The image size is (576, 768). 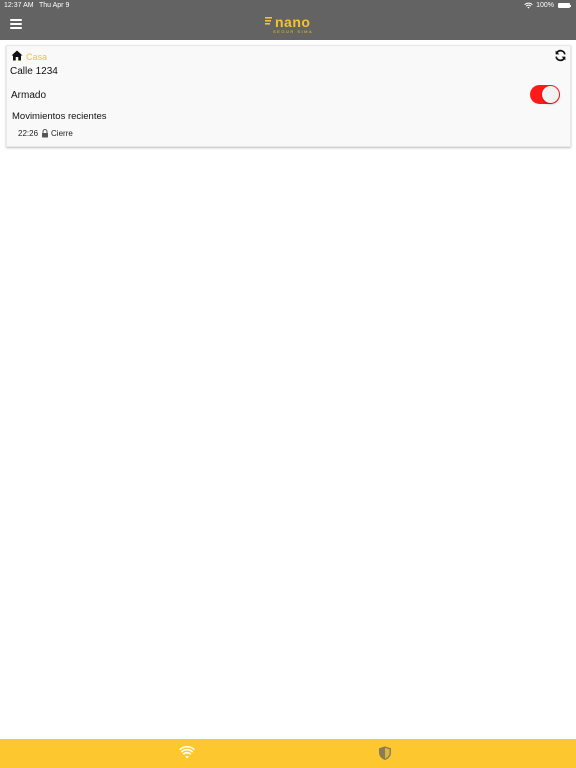 I want to click on nav-bar: nano SEGUR SIMA, so click(x=288, y=25).